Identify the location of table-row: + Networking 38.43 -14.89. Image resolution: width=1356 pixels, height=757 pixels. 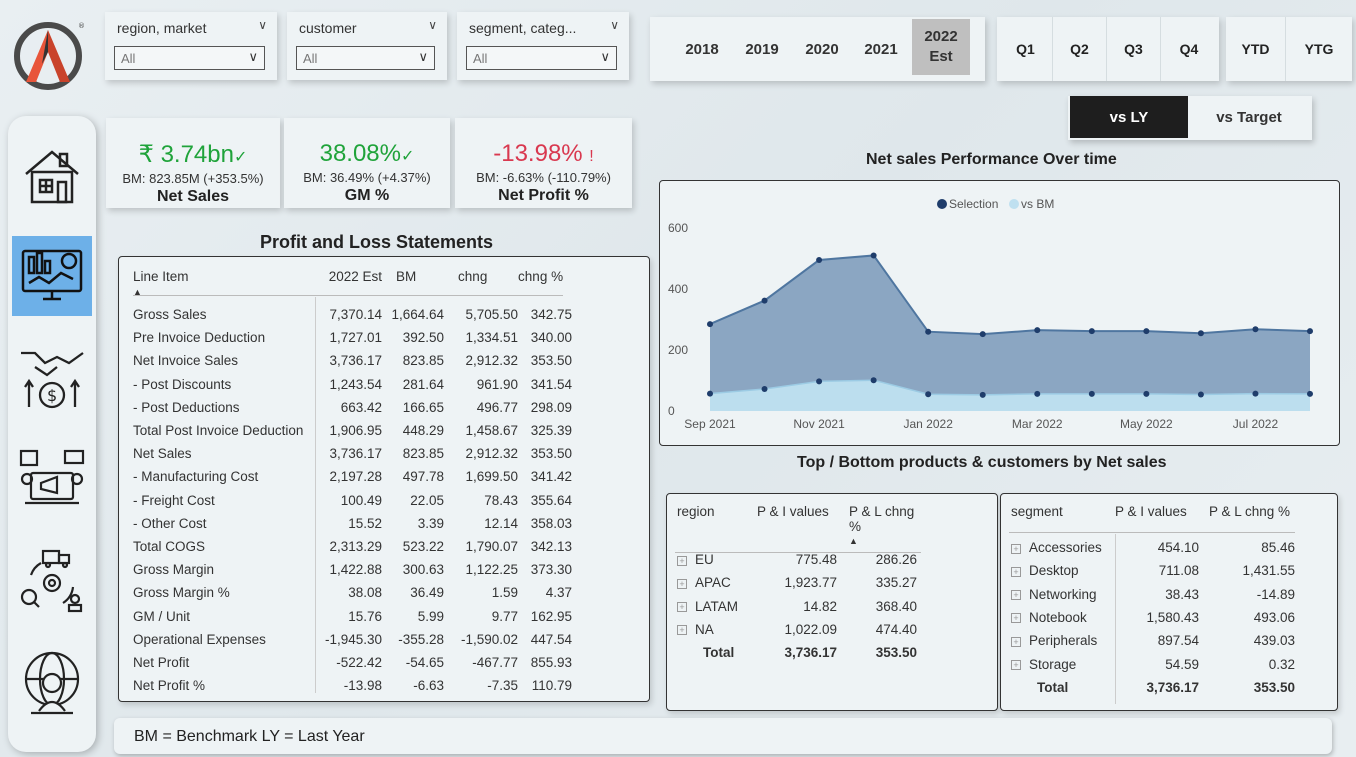
(1153, 594).